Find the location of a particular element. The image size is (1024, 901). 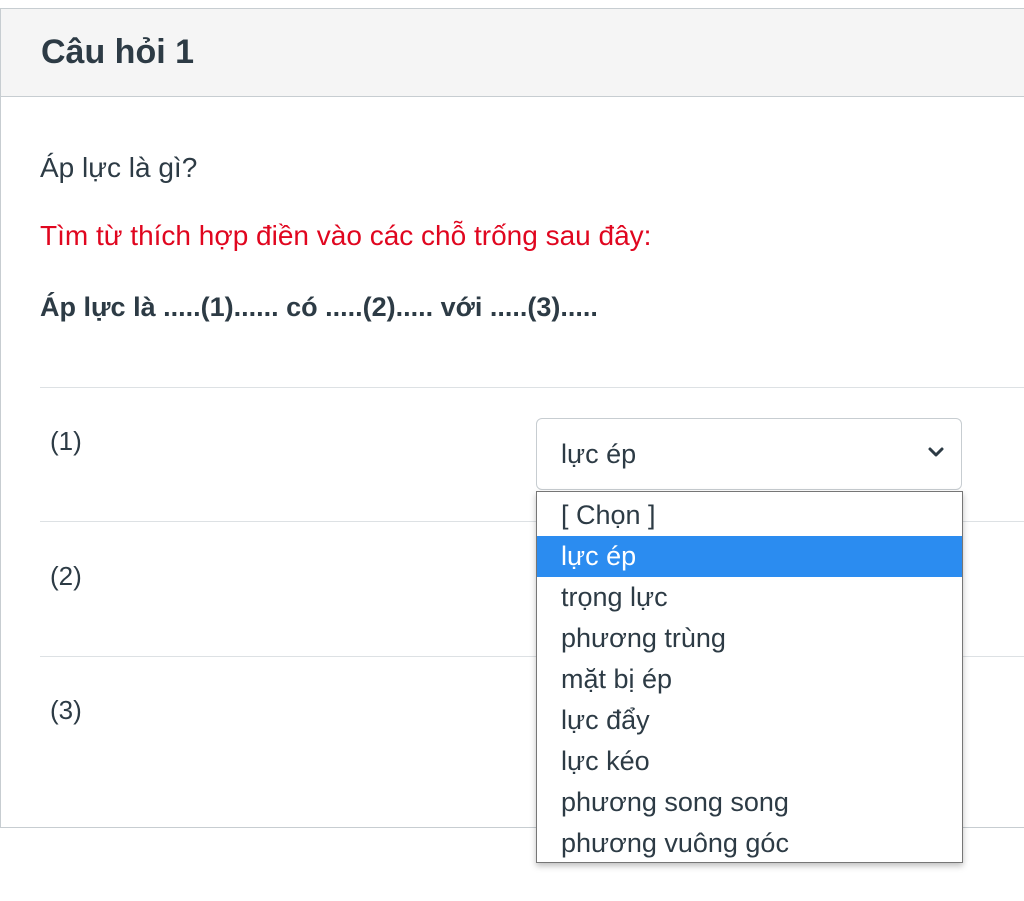

dropdown-option: mặt bị ép is located at coordinates (749, 679).